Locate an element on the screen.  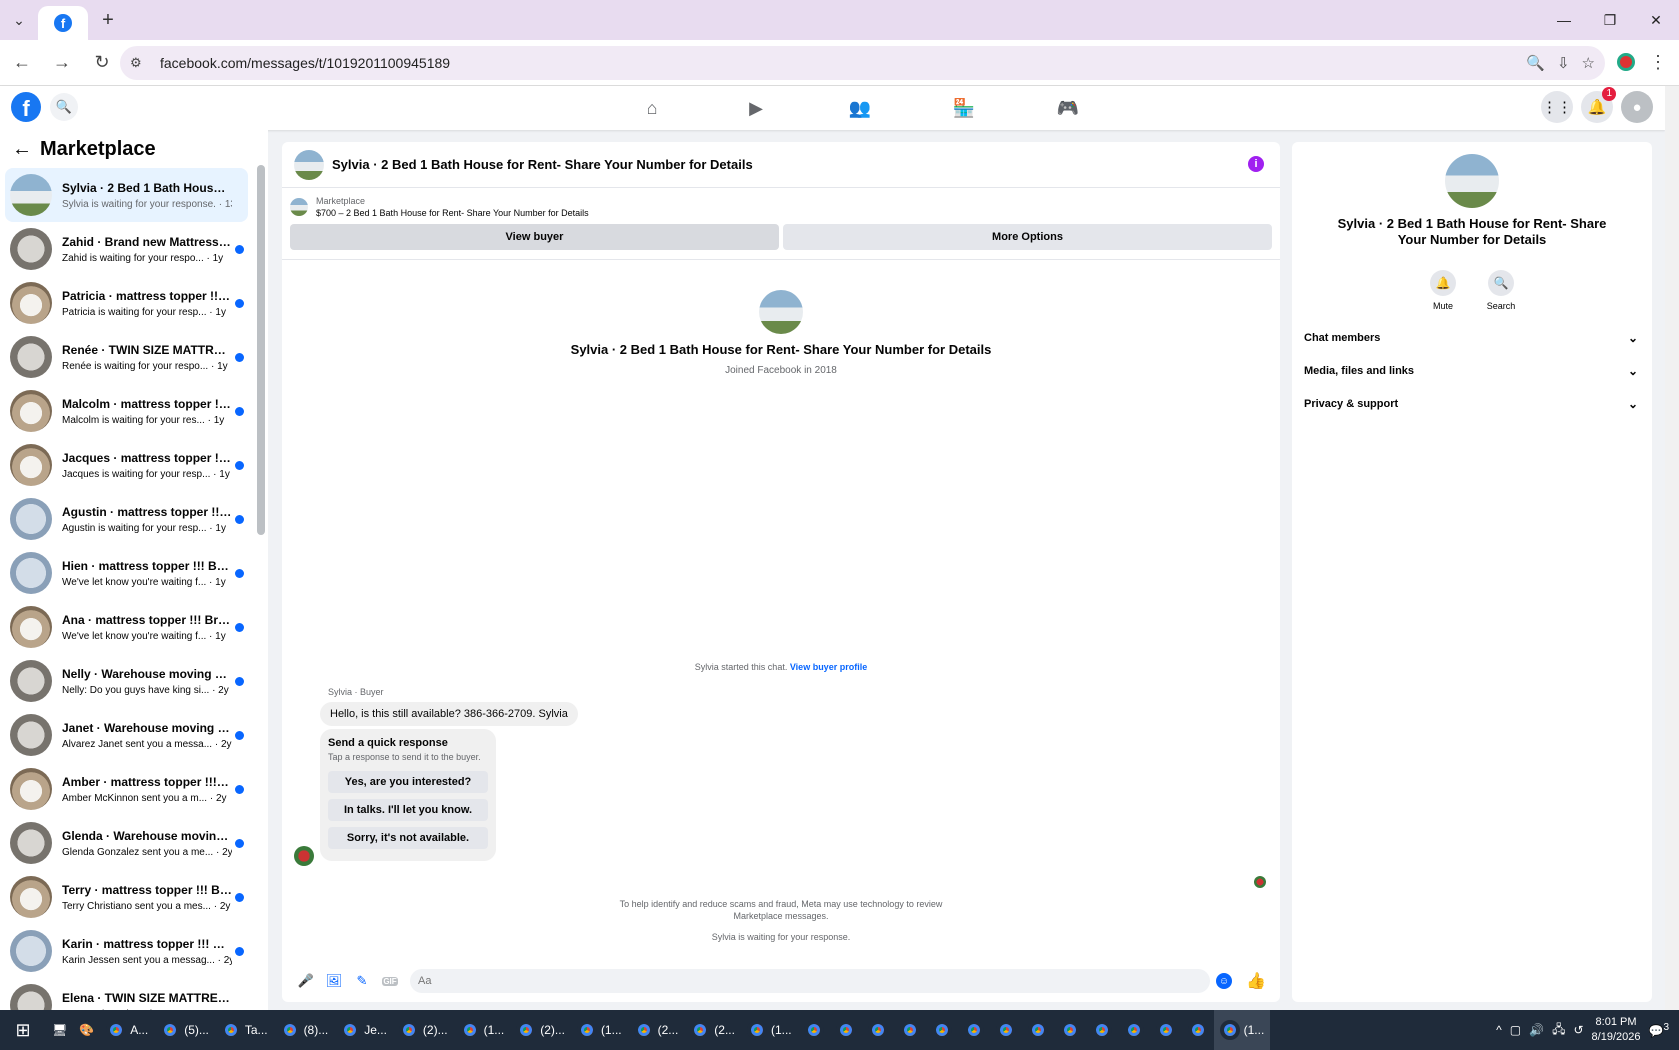
close-icon: ✕ is located at coordinates (1656, 20).